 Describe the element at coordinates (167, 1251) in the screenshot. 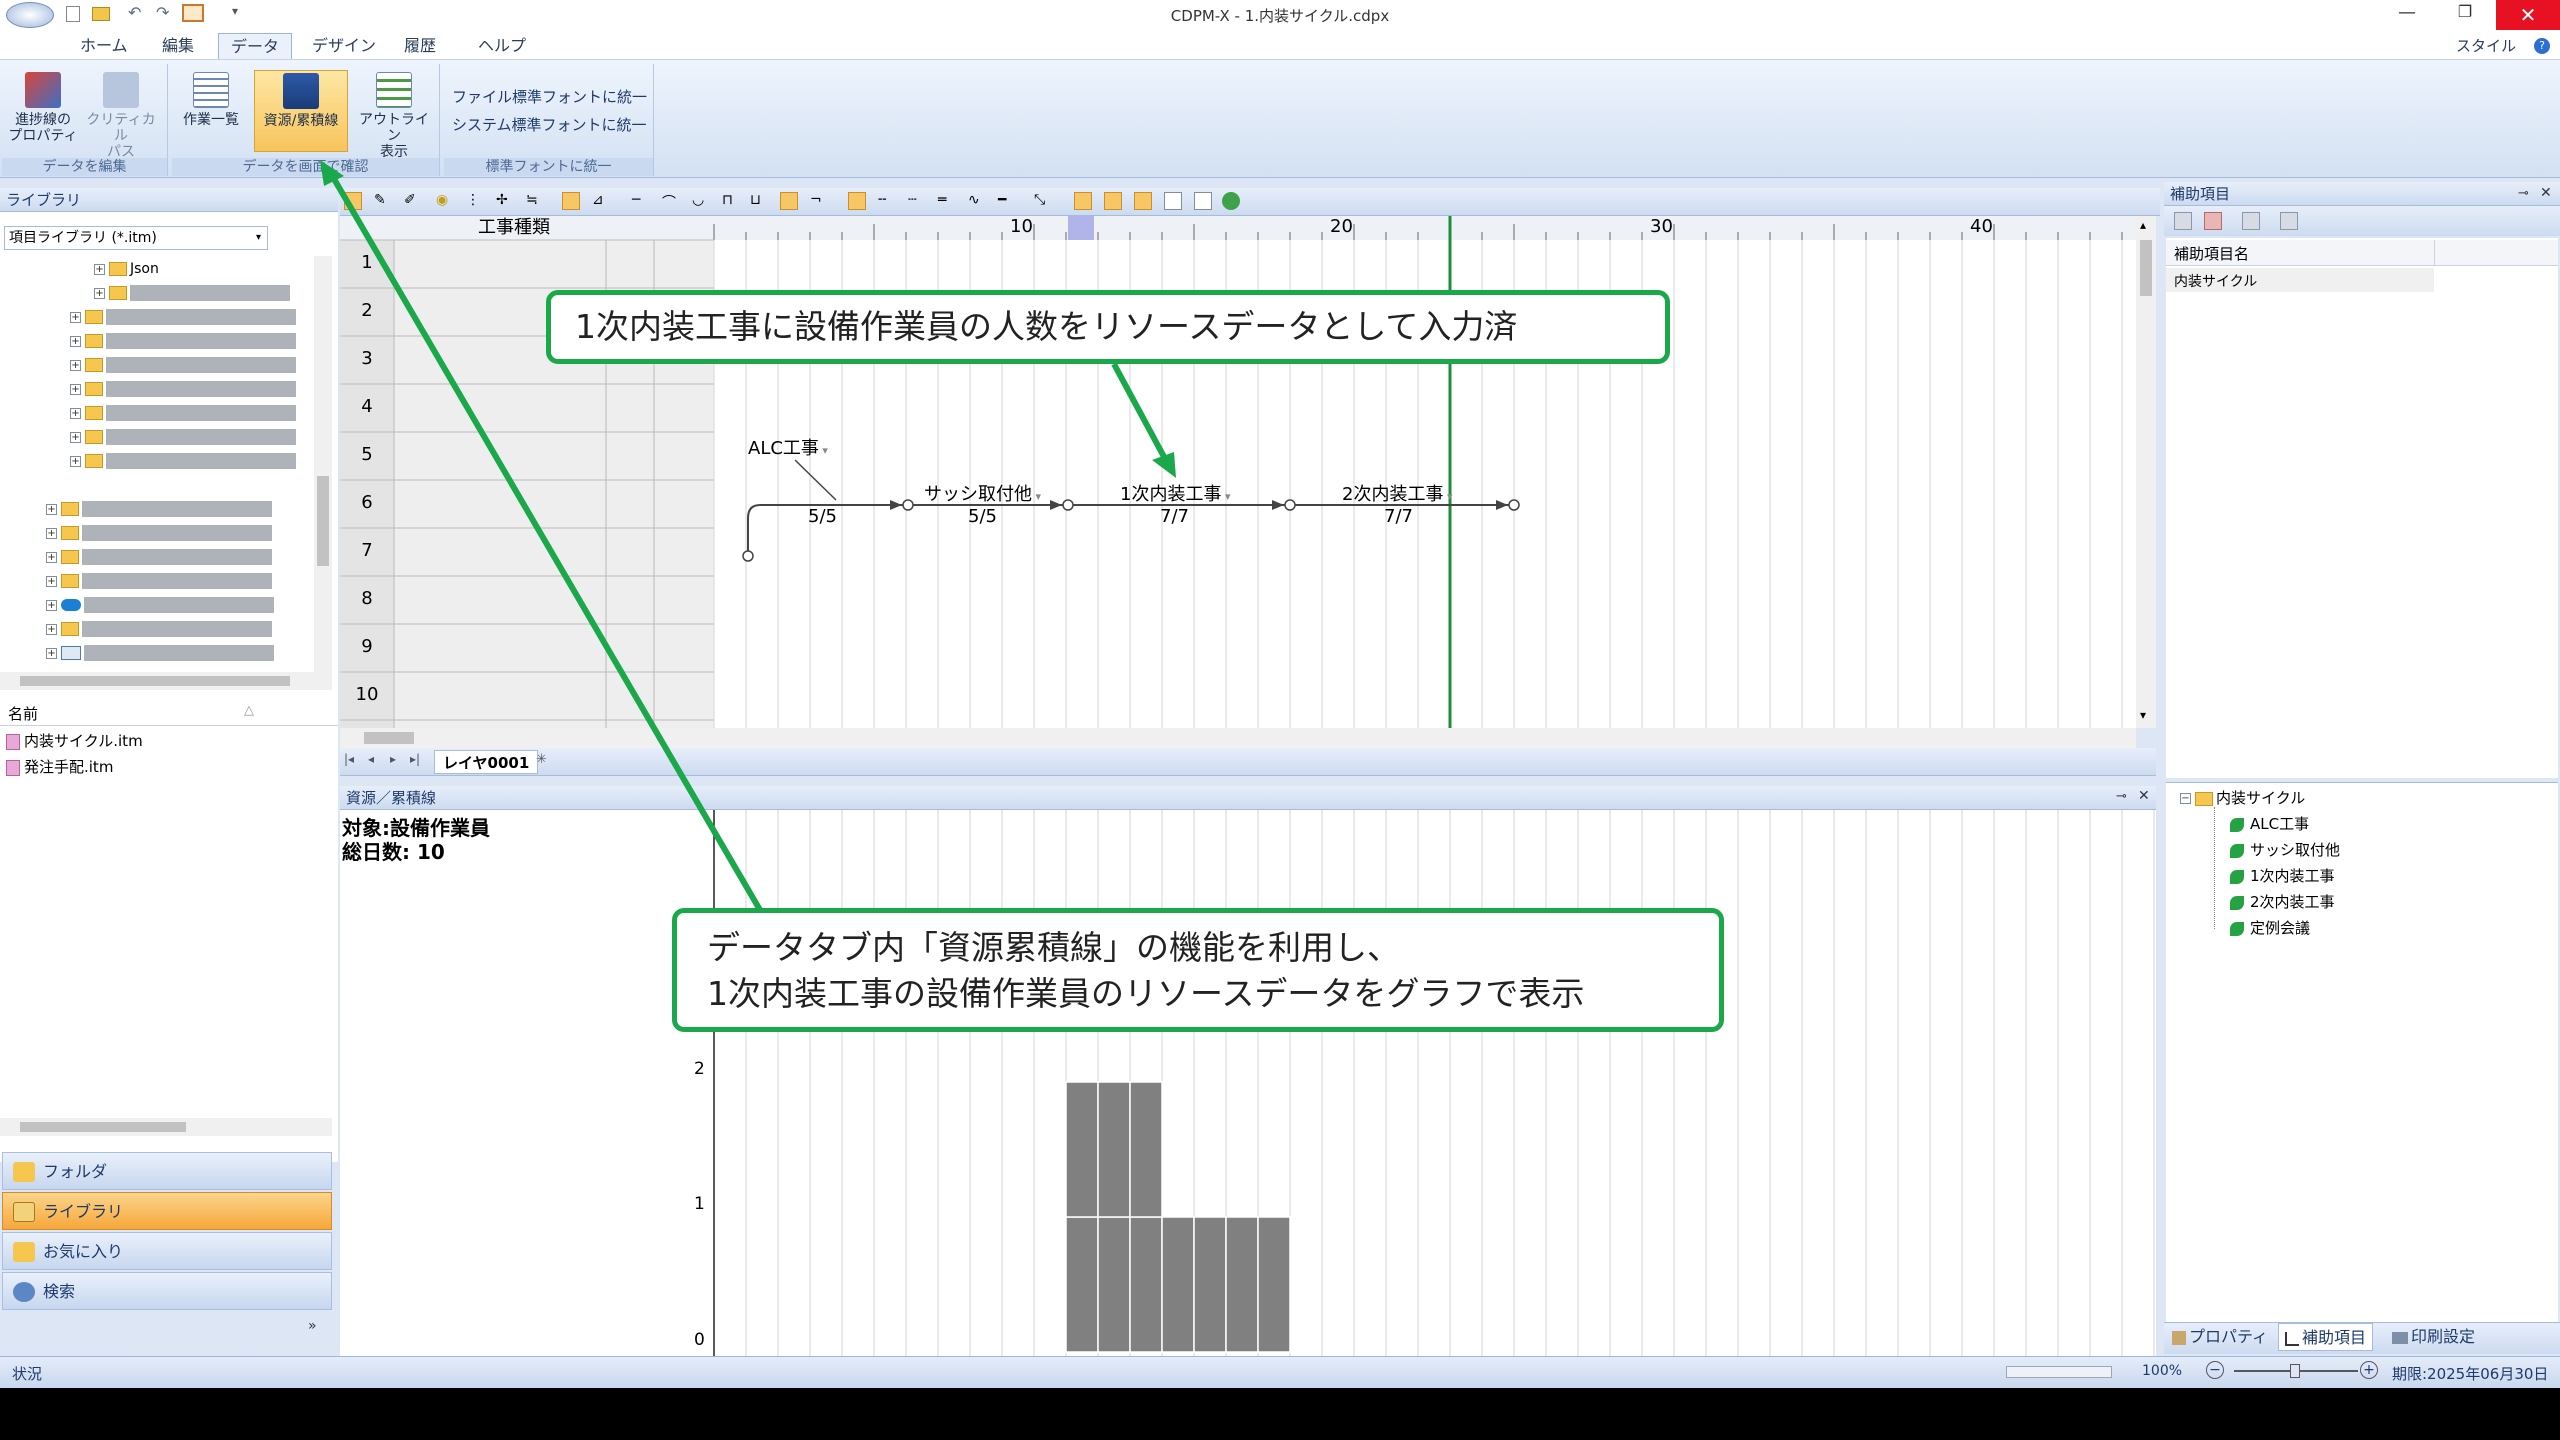

I see `nav-favorites: お気に入り` at that location.